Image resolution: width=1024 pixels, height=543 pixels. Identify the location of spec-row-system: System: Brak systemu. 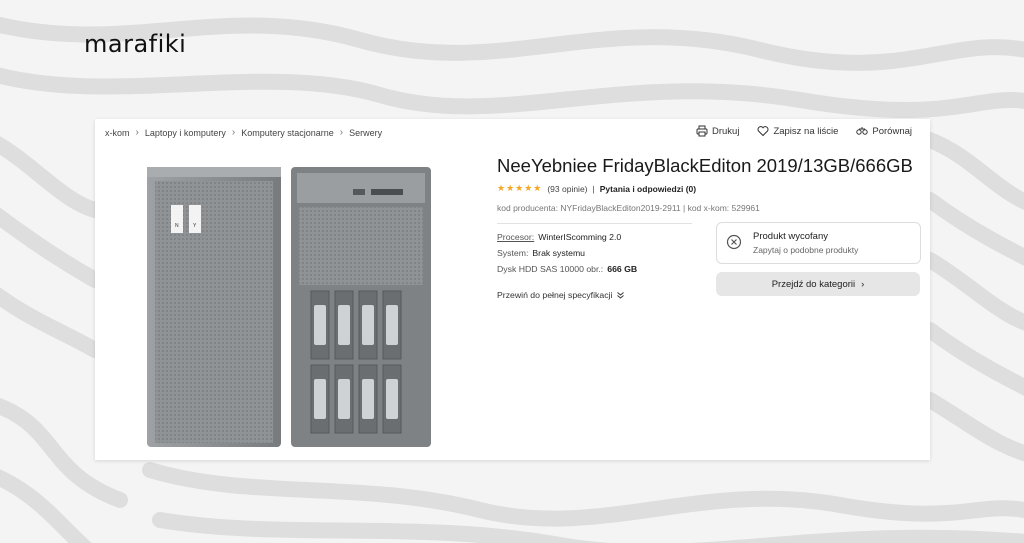
(567, 256).